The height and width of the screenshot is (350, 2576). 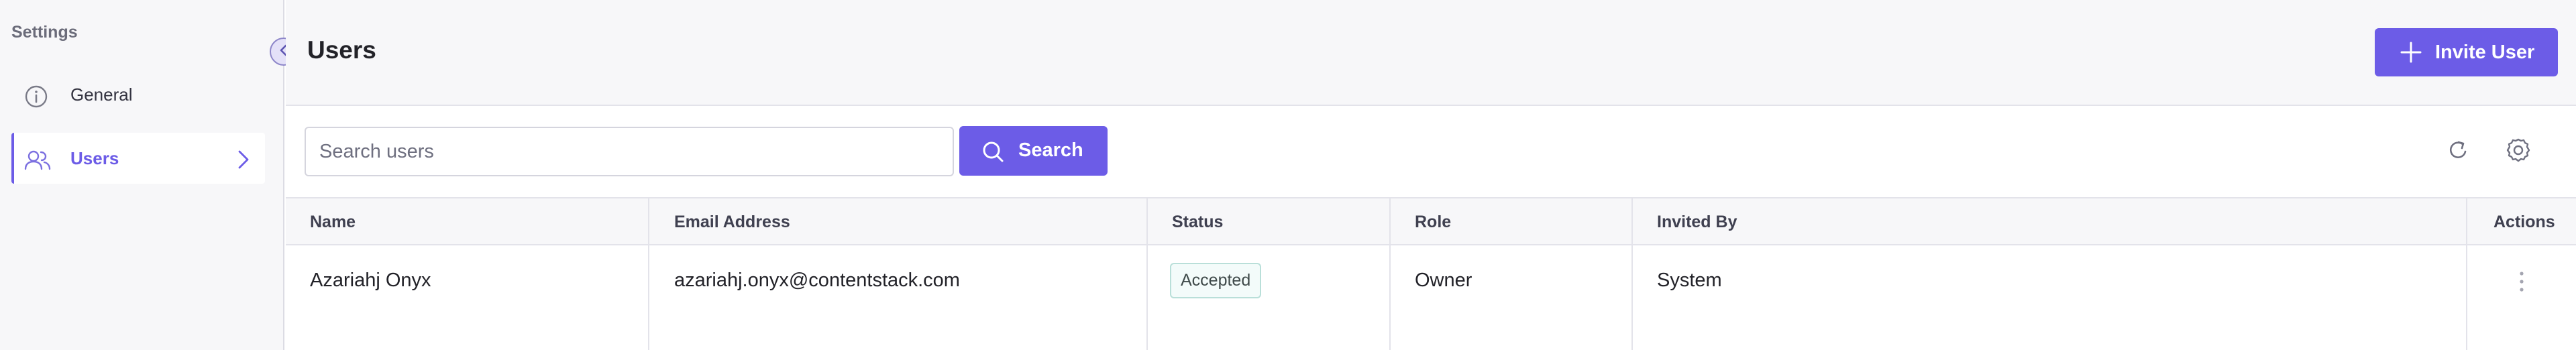 What do you see at coordinates (2458, 150) in the screenshot?
I see `refresh-icon` at bounding box center [2458, 150].